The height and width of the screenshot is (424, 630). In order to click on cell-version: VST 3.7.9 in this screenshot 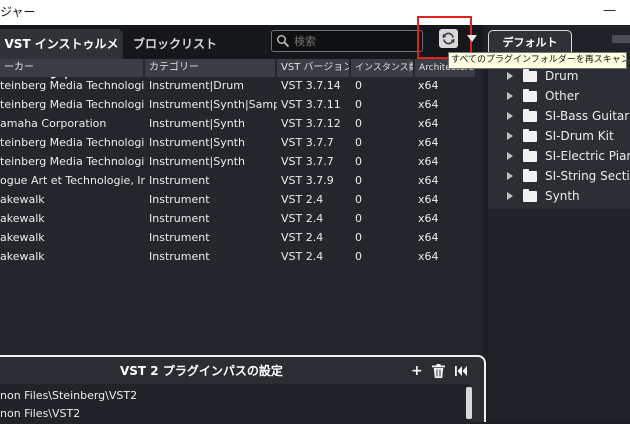, I will do `click(307, 180)`.